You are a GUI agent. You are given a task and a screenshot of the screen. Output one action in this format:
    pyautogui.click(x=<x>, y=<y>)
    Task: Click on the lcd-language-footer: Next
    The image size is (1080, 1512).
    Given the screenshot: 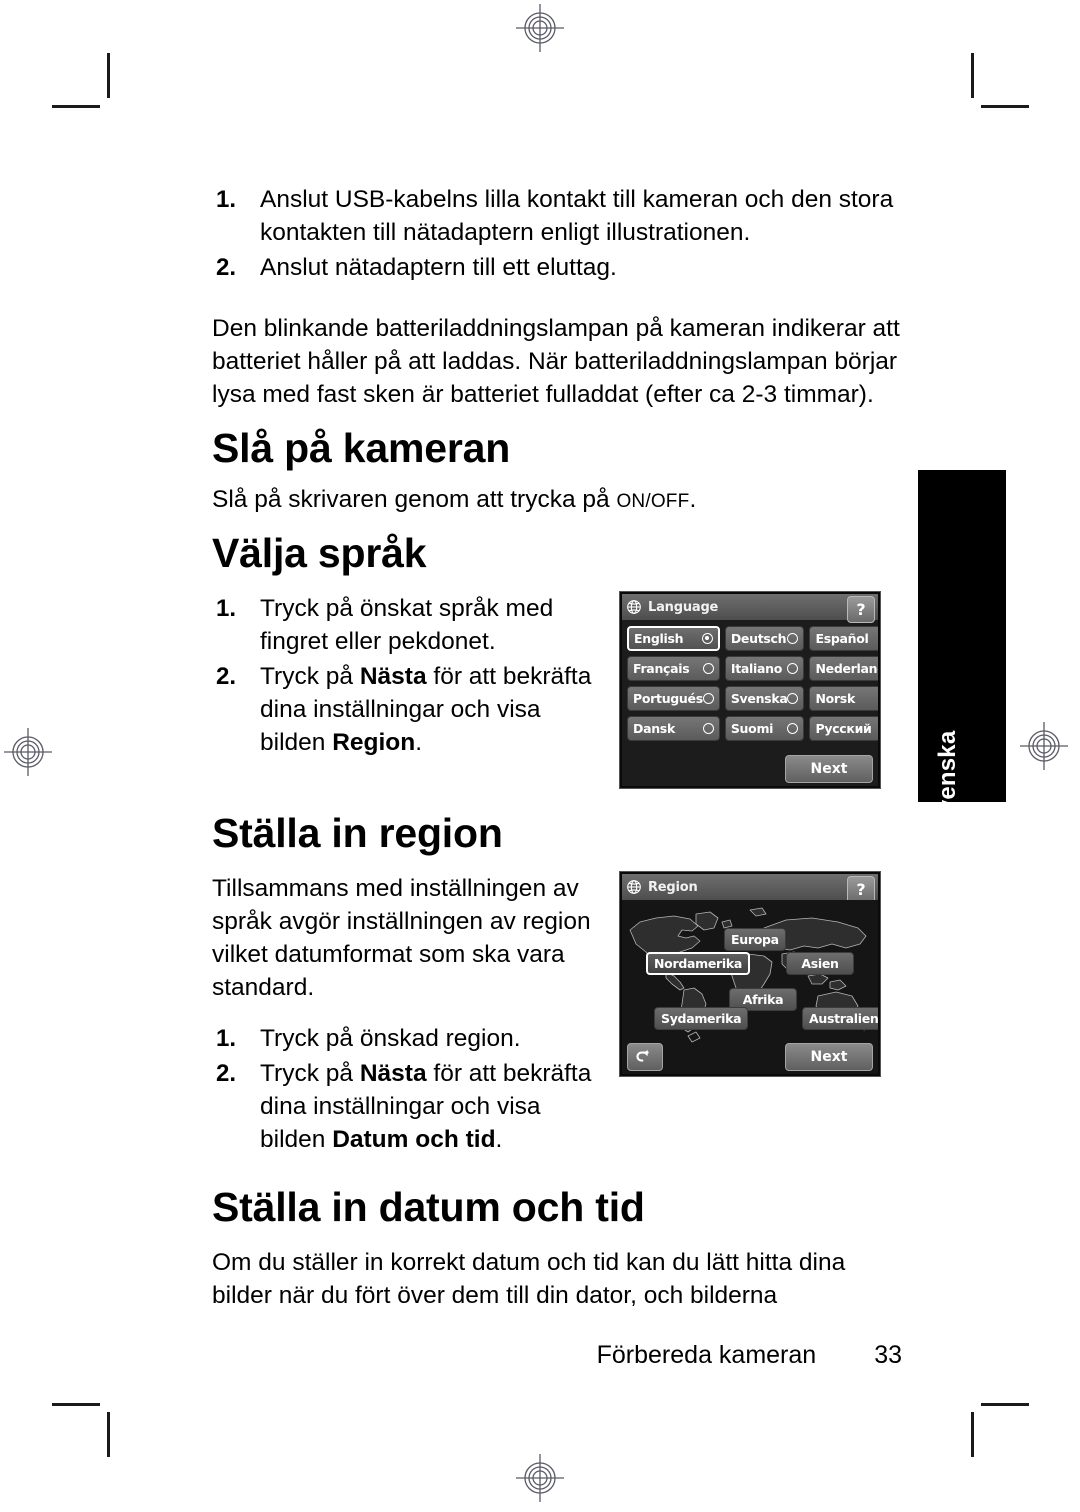 What is the action you would take?
    pyautogui.click(x=750, y=769)
    